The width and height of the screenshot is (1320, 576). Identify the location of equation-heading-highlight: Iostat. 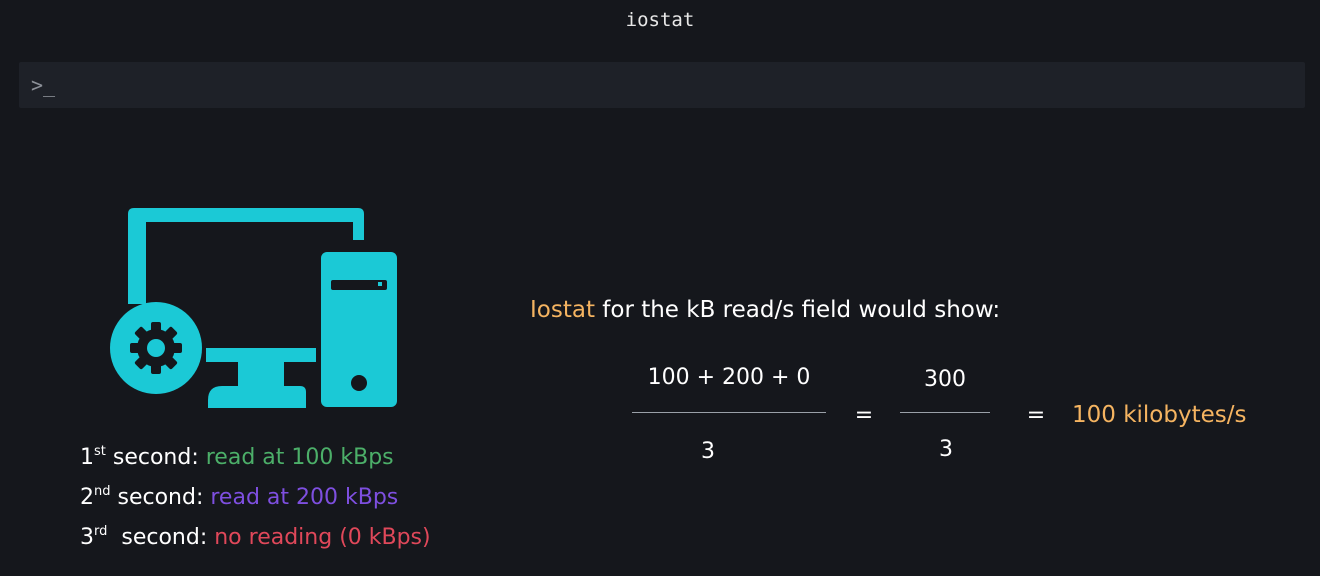
(562, 310).